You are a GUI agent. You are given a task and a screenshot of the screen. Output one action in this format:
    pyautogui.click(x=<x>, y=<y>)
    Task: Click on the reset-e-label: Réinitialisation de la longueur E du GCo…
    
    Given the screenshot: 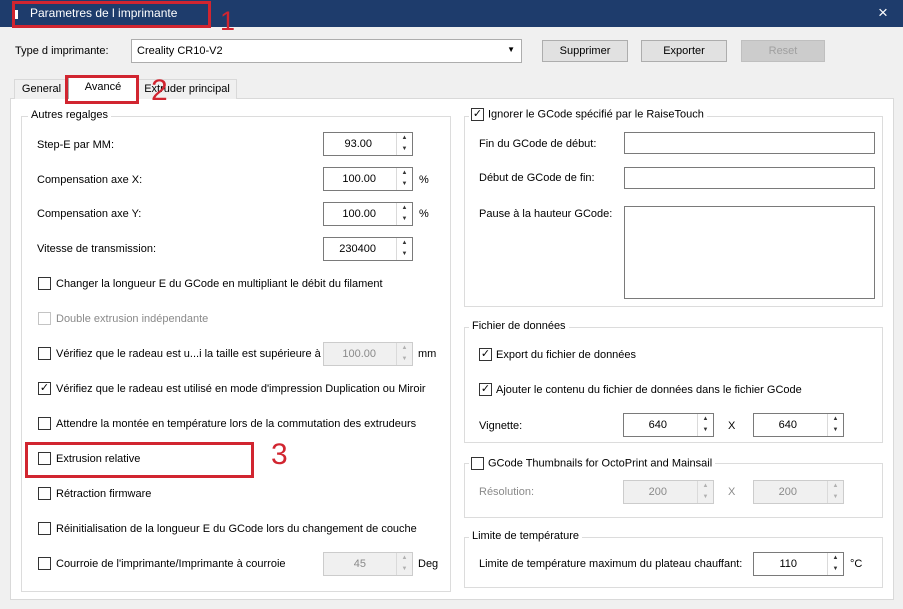 What is the action you would take?
    pyautogui.click(x=236, y=529)
    